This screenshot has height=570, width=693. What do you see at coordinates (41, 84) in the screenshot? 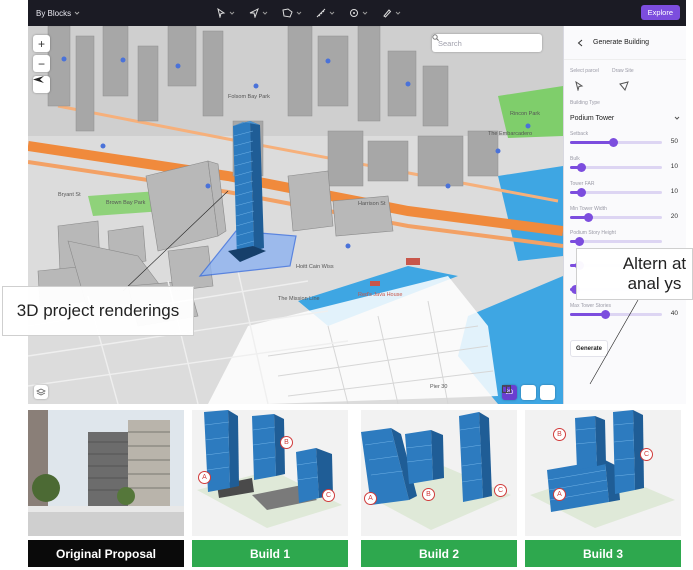
I see `compass-button` at bounding box center [41, 84].